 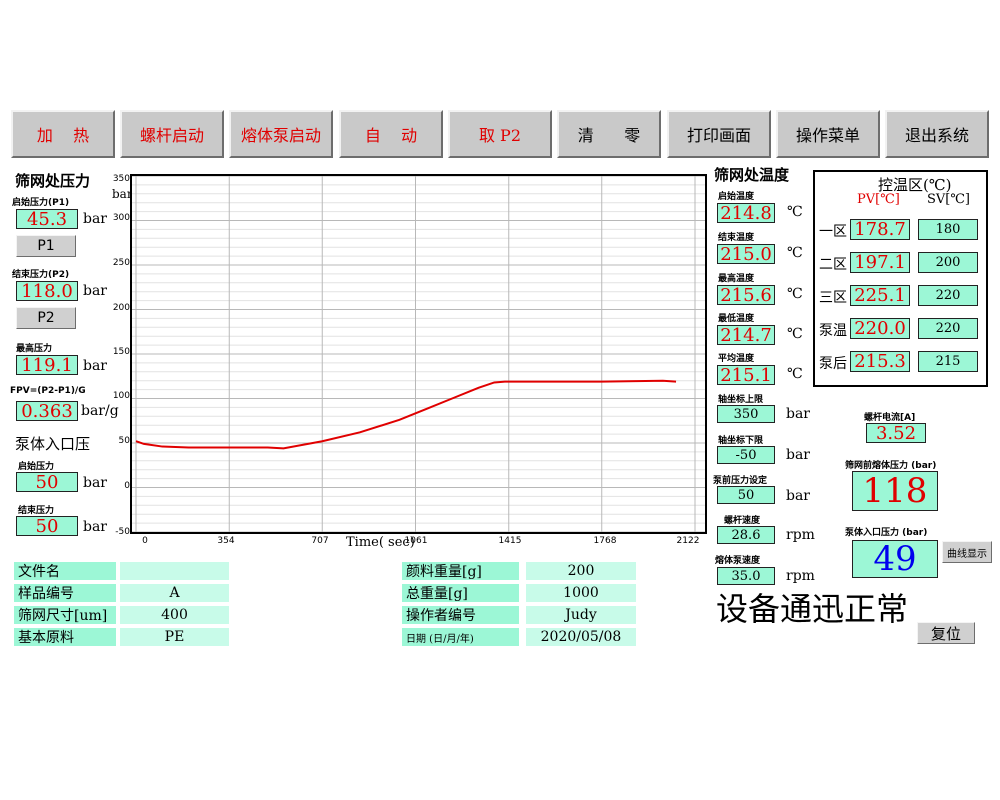 I want to click on start-temp-unit: ℃, so click(x=795, y=212).